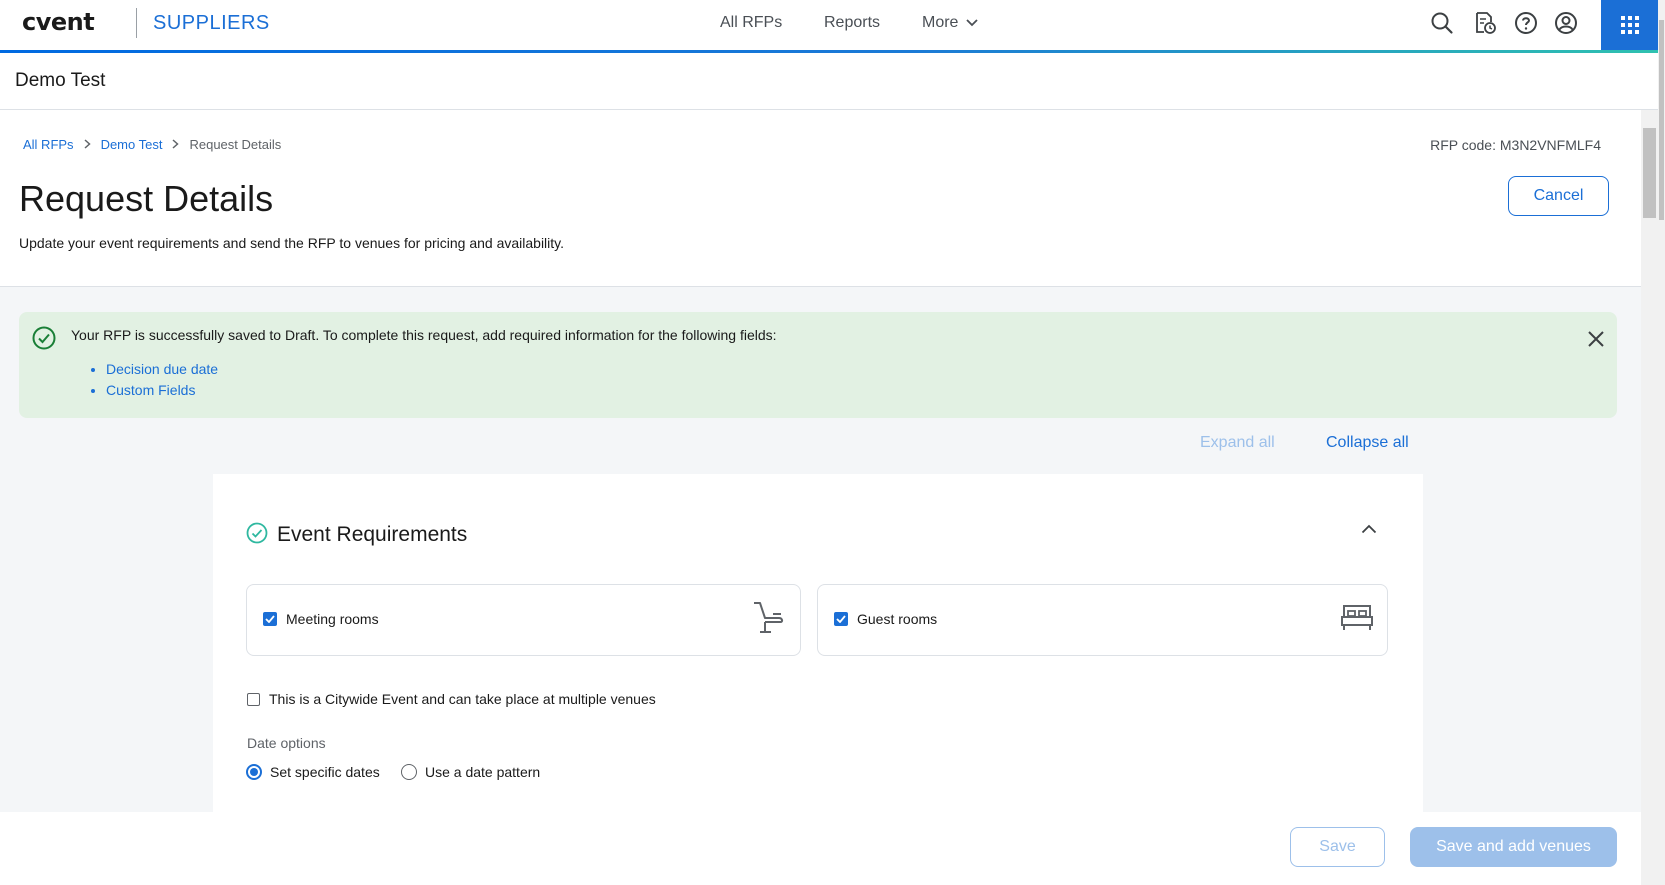 This screenshot has width=1665, height=885. What do you see at coordinates (132, 144) in the screenshot?
I see `breadcrumb-demo-test: Demo Test` at bounding box center [132, 144].